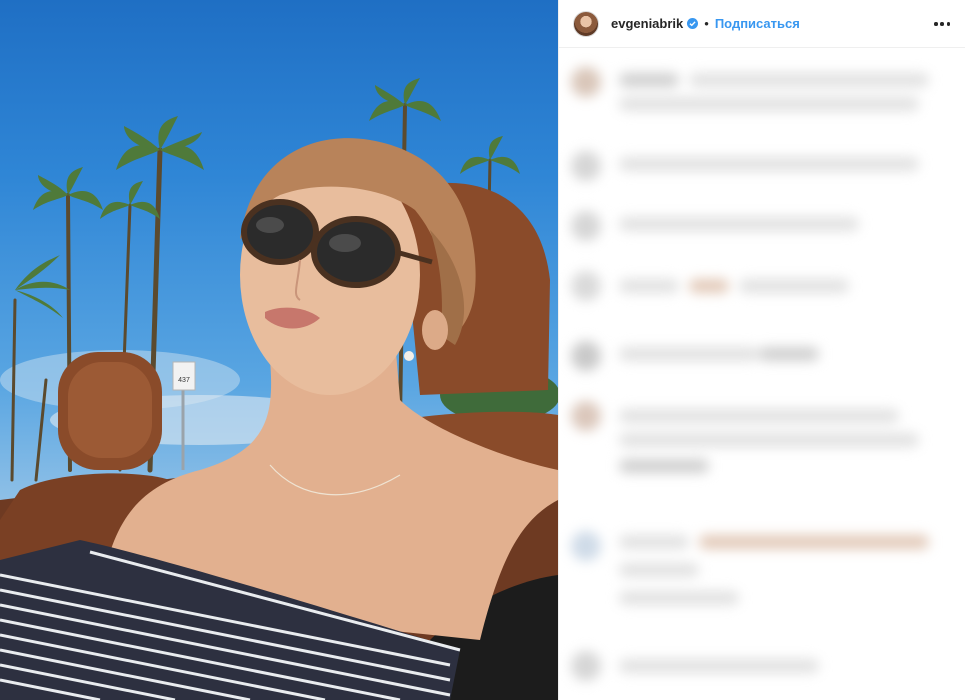 This screenshot has width=965, height=700. I want to click on avatar, so click(586, 23).